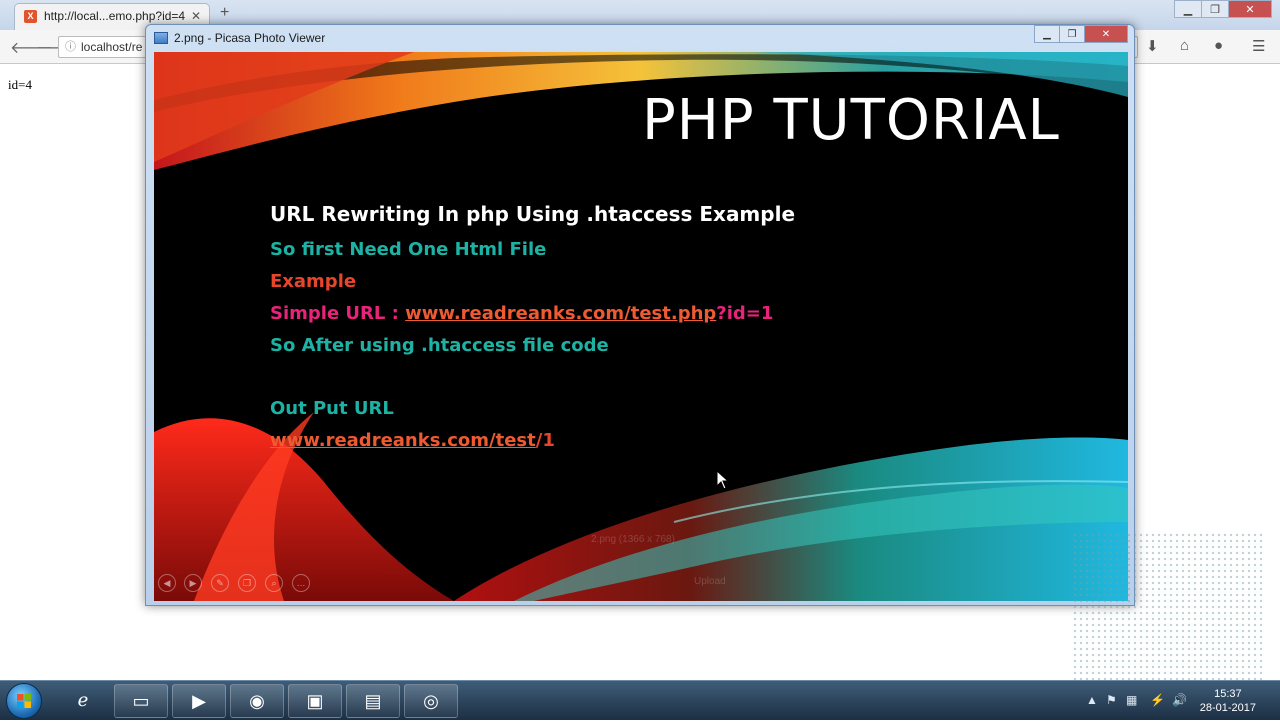 This screenshot has height=721, width=1280. Describe the element at coordinates (1228, 701) in the screenshot. I see `taskbar-clock: 15:37 28-01-2017` at that location.